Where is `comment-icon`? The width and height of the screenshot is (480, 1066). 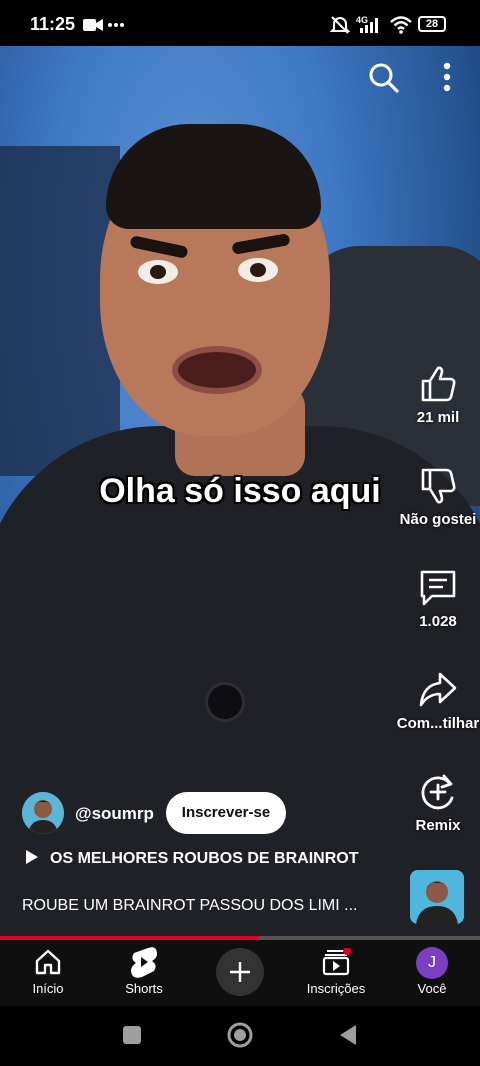
comment-icon is located at coordinates (438, 588).